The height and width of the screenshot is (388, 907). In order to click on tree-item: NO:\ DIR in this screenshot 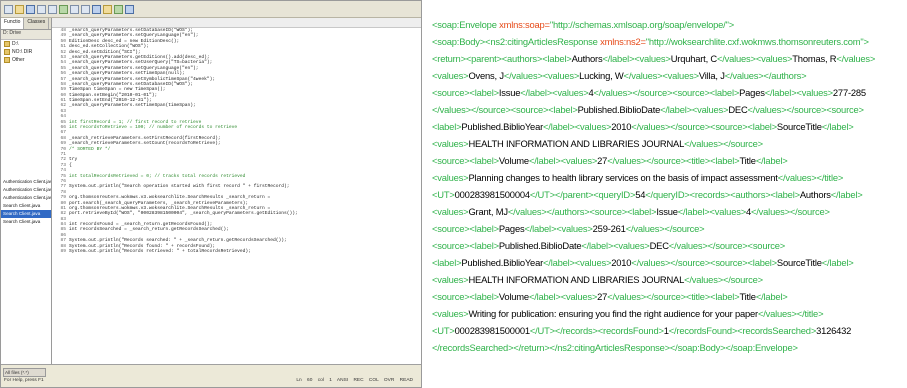, I will do `click(26, 52)`.